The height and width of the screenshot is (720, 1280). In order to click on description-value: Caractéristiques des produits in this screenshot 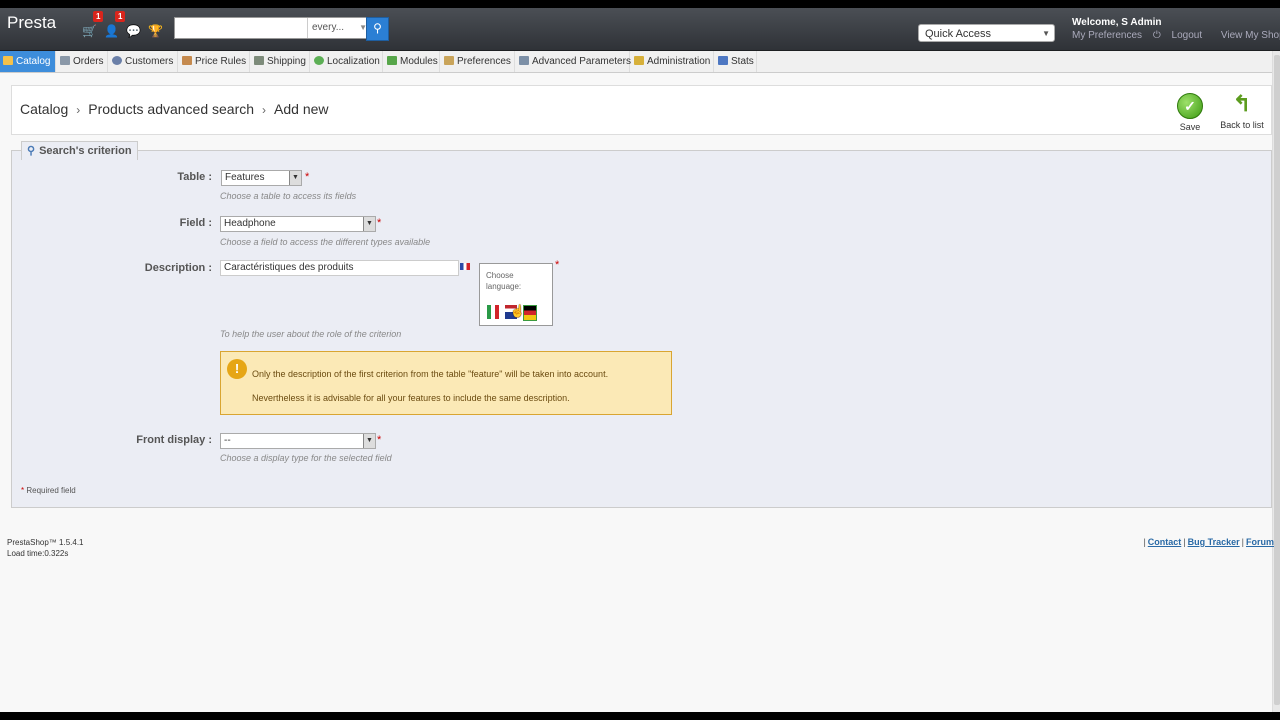, I will do `click(289, 267)`.